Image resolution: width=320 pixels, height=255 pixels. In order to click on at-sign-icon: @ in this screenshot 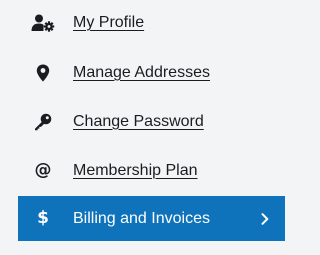, I will do `click(43, 171)`.